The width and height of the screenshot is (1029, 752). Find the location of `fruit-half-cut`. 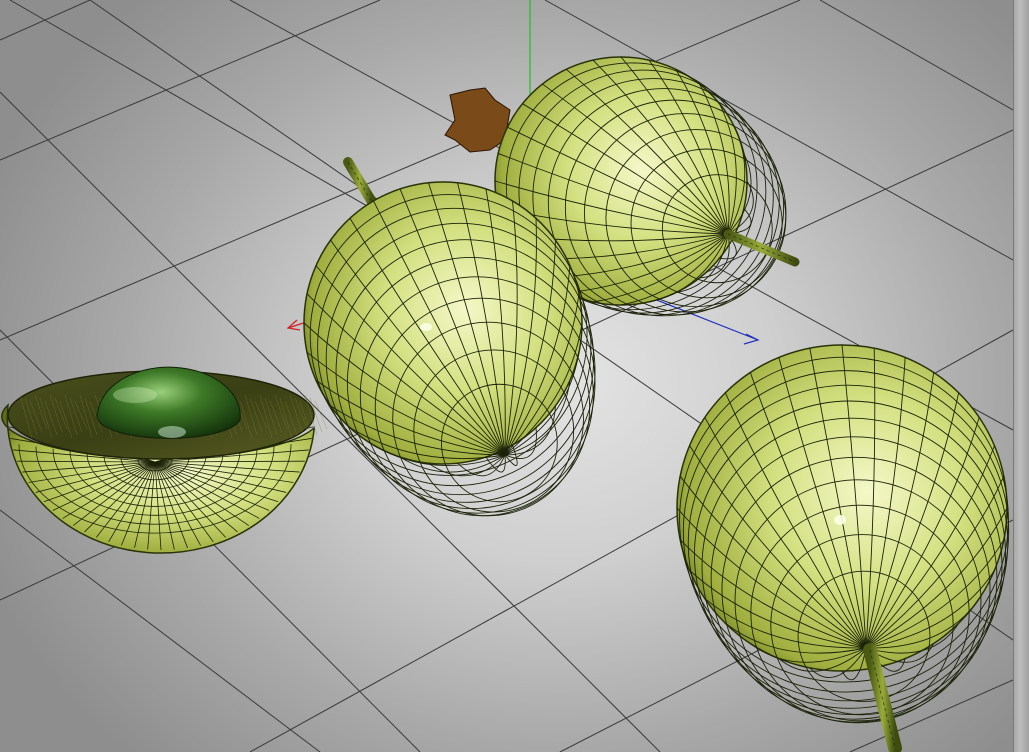

fruit-half-cut is located at coordinates (164, 460).